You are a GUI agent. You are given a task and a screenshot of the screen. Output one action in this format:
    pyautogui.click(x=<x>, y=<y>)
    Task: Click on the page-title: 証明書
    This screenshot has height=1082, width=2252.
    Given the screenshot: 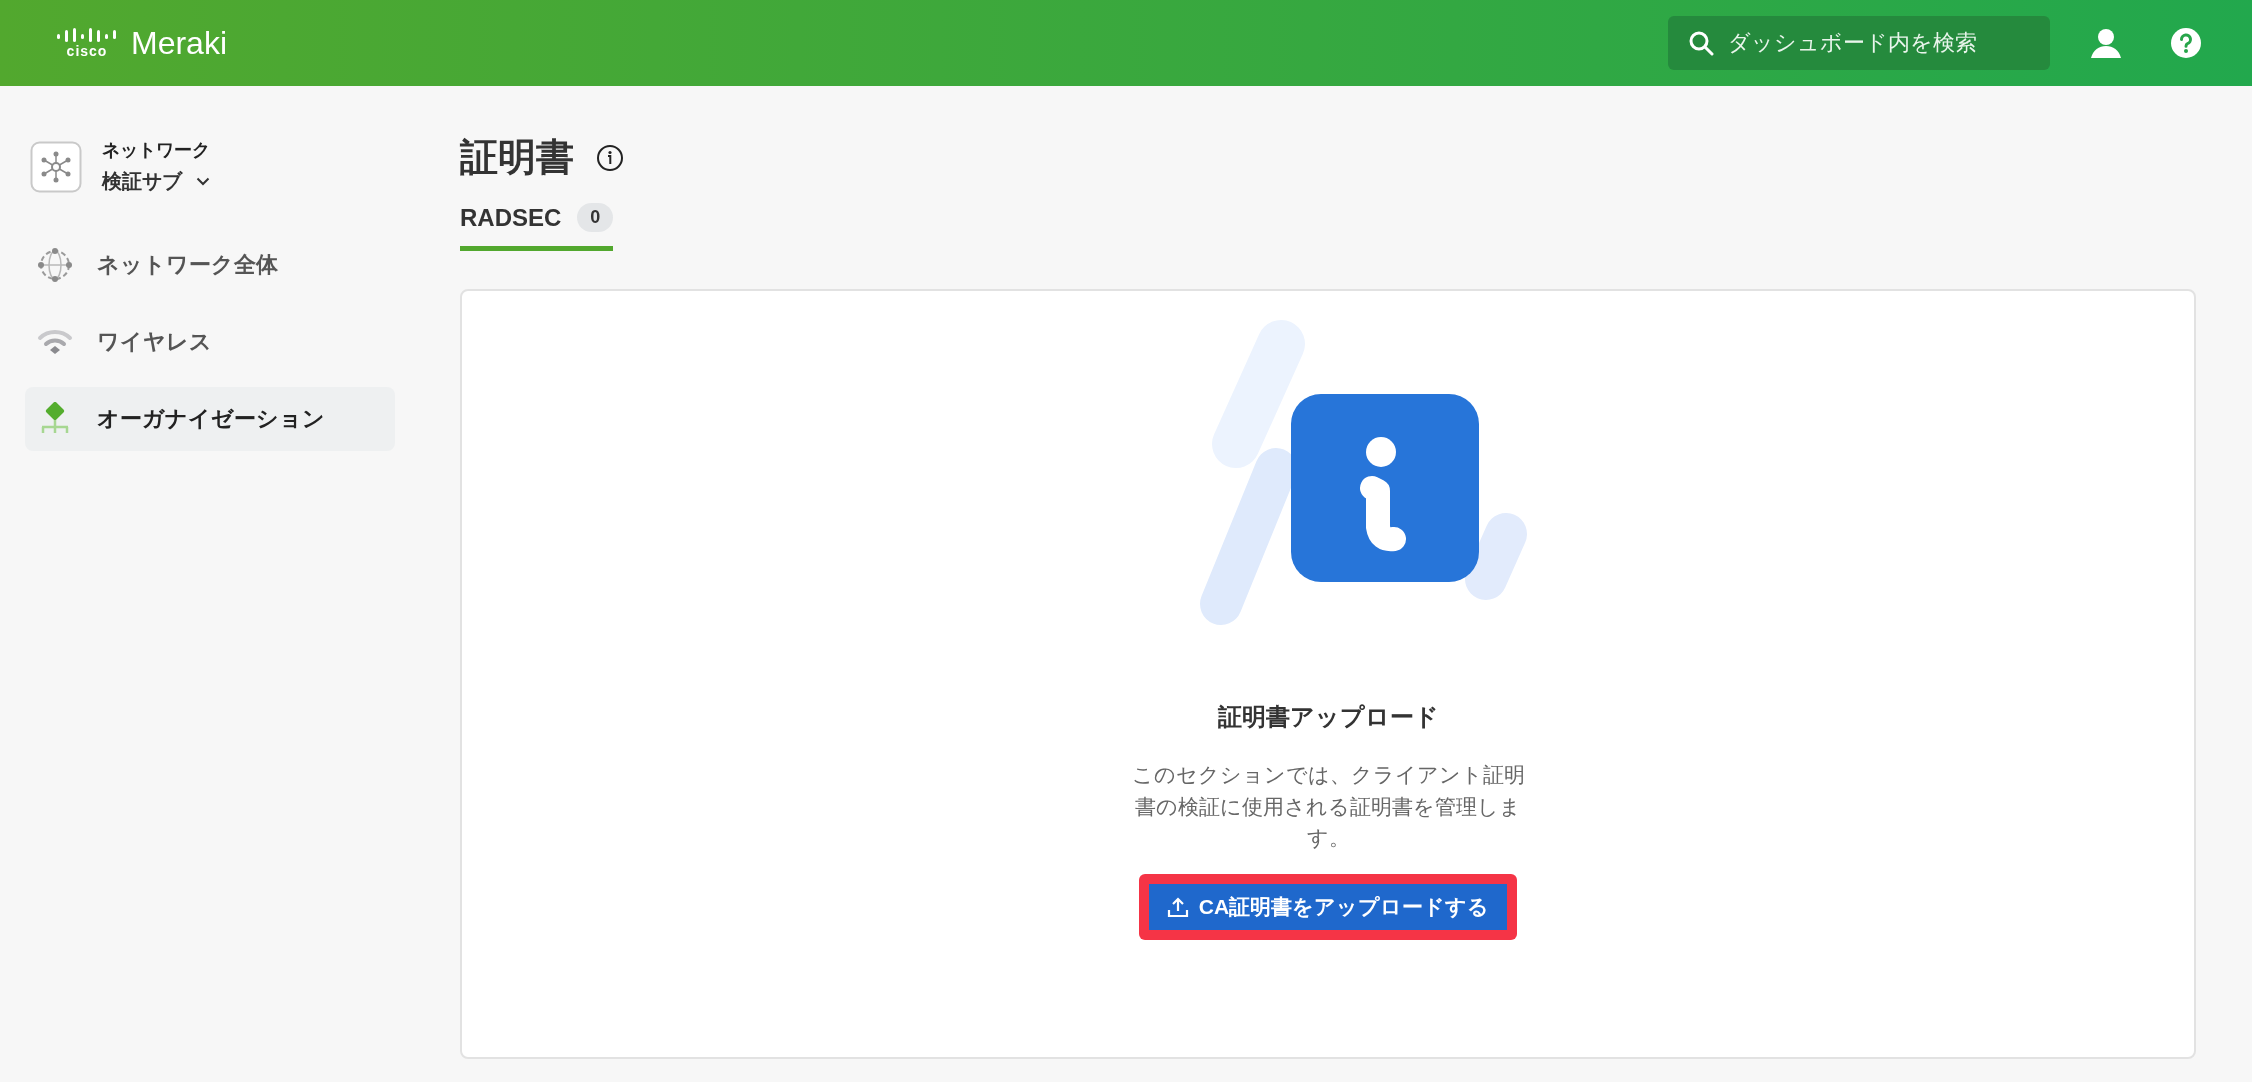 What is the action you would take?
    pyautogui.click(x=517, y=157)
    